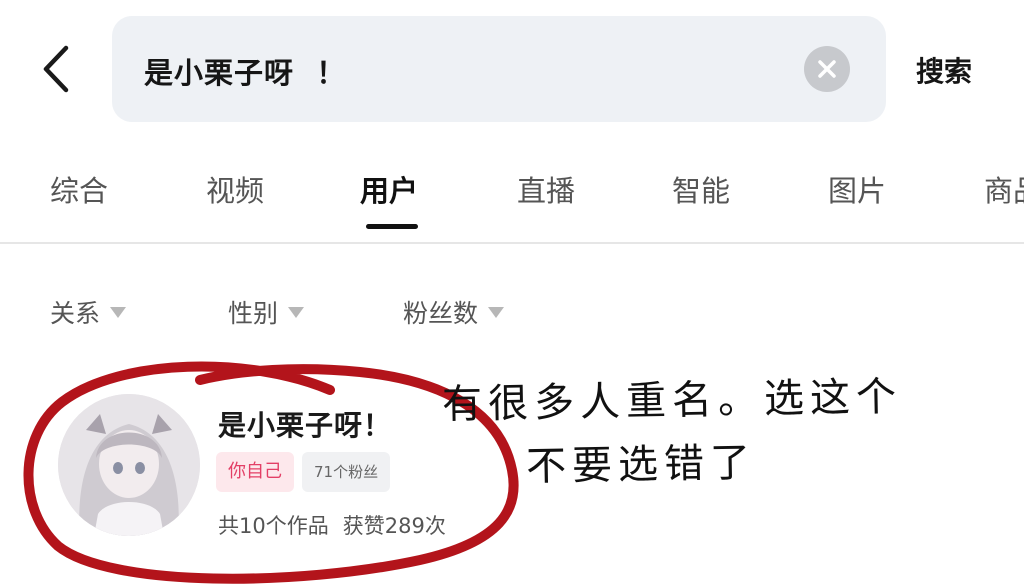 The height and width of the screenshot is (584, 1024). Describe the element at coordinates (389, 189) in the screenshot. I see `tab-users: 用户` at that location.